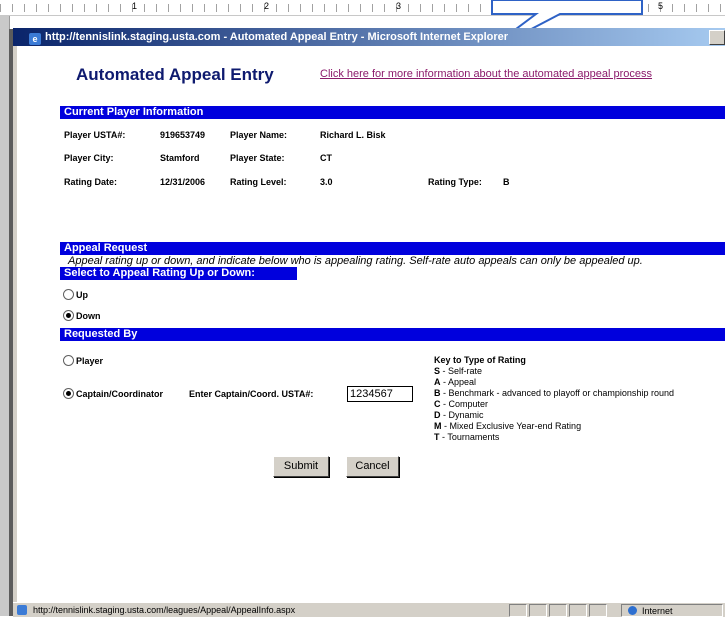  I want to click on rating-key-title: Key to Type of Rating, so click(480, 360).